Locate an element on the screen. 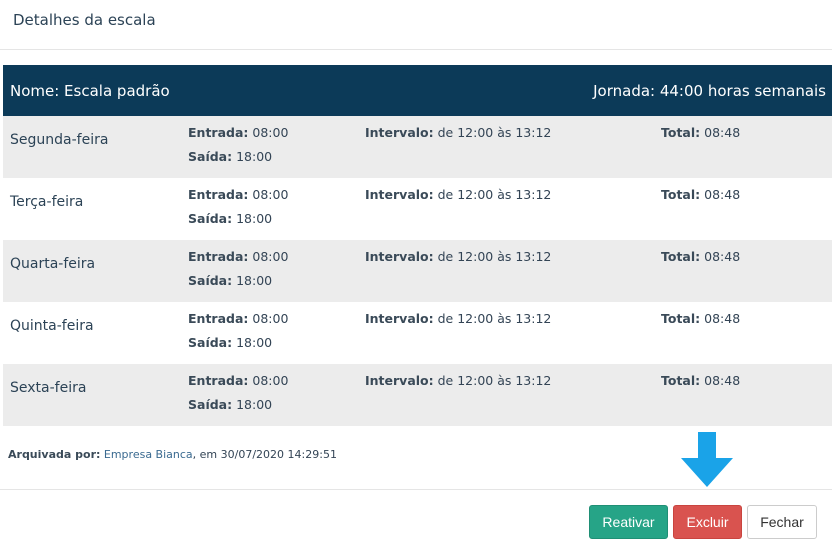 The height and width of the screenshot is (547, 832). archived-date: , em 30/07/2020 14:29:51 is located at coordinates (264, 454).